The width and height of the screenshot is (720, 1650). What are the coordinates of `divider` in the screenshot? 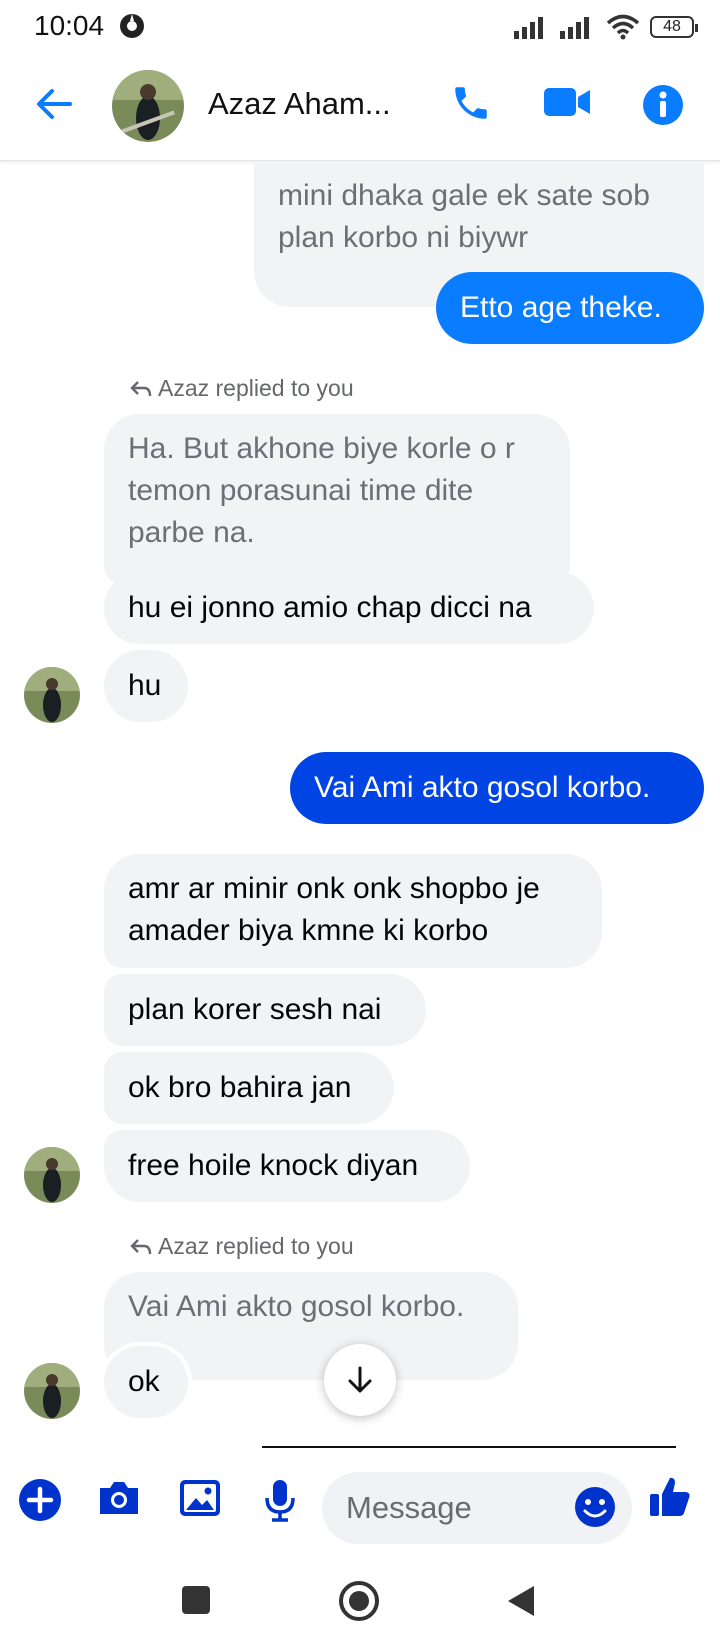 It's located at (469, 1447).